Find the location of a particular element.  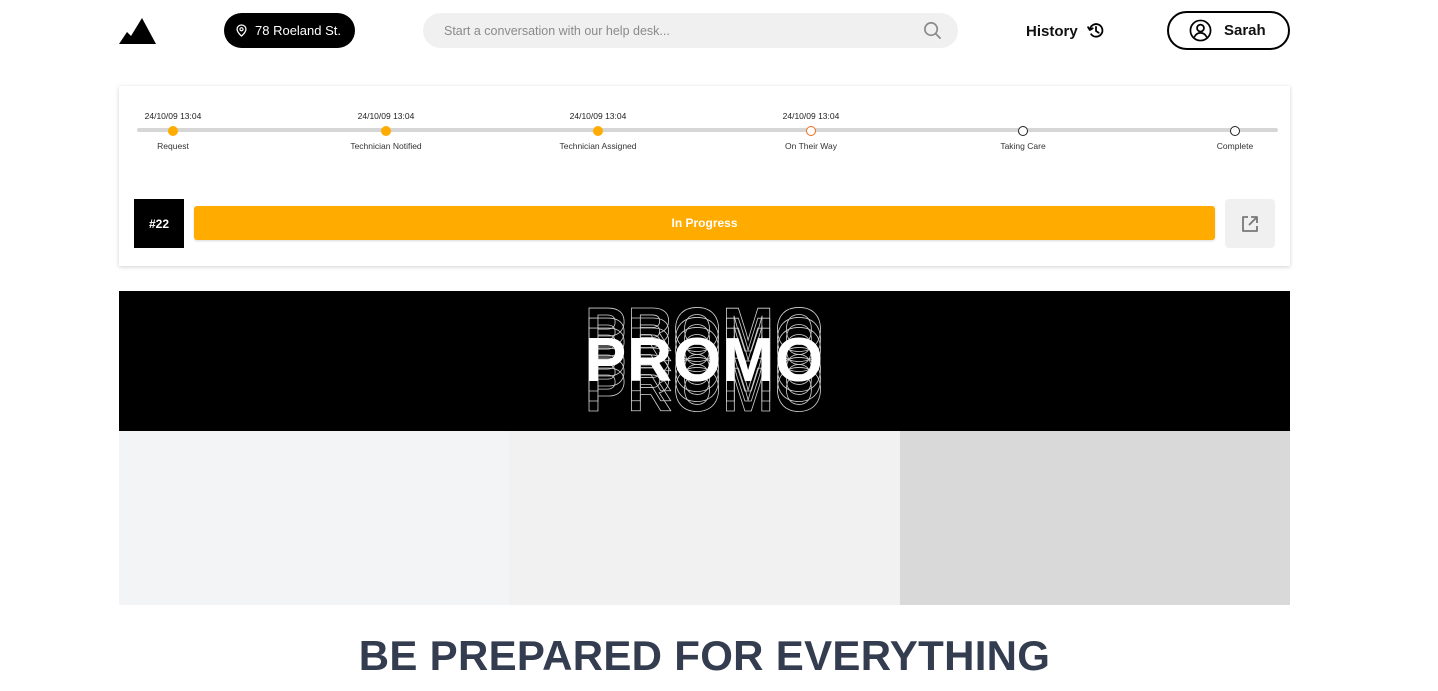

history-clock-icon is located at coordinates (1094, 30).